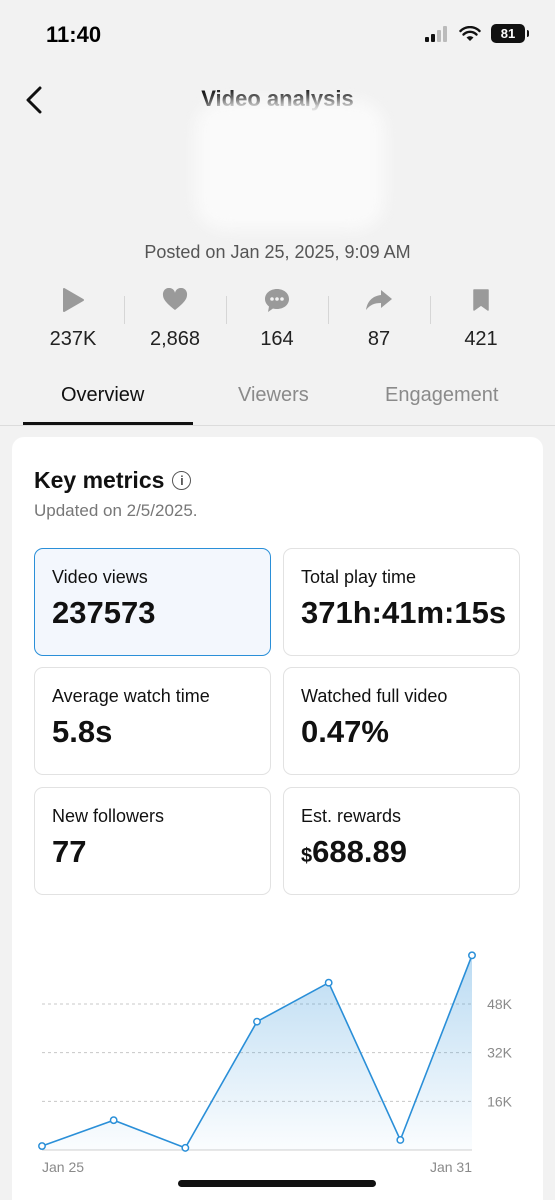  Describe the element at coordinates (82, 731) in the screenshot. I see `metric-value: 5.8s` at that location.